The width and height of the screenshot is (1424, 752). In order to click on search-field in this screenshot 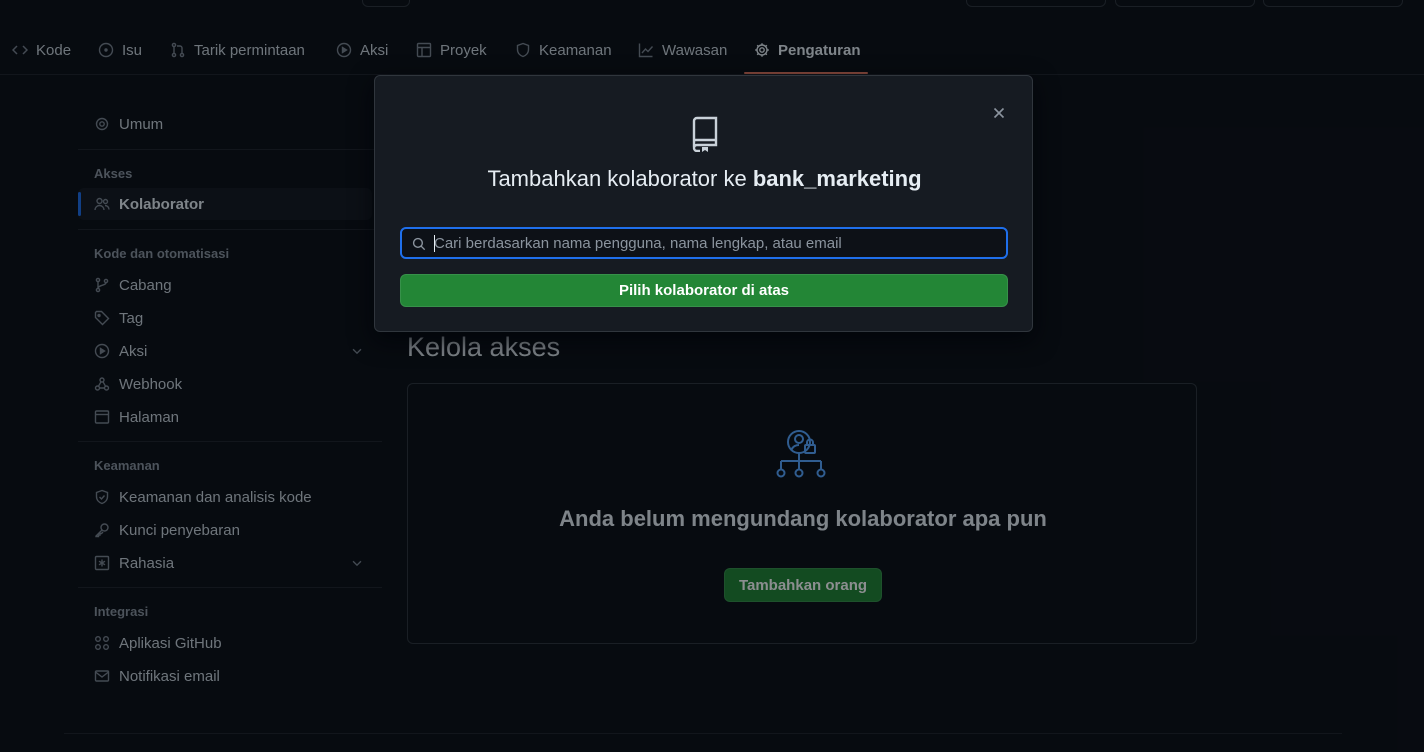, I will do `click(704, 243)`.